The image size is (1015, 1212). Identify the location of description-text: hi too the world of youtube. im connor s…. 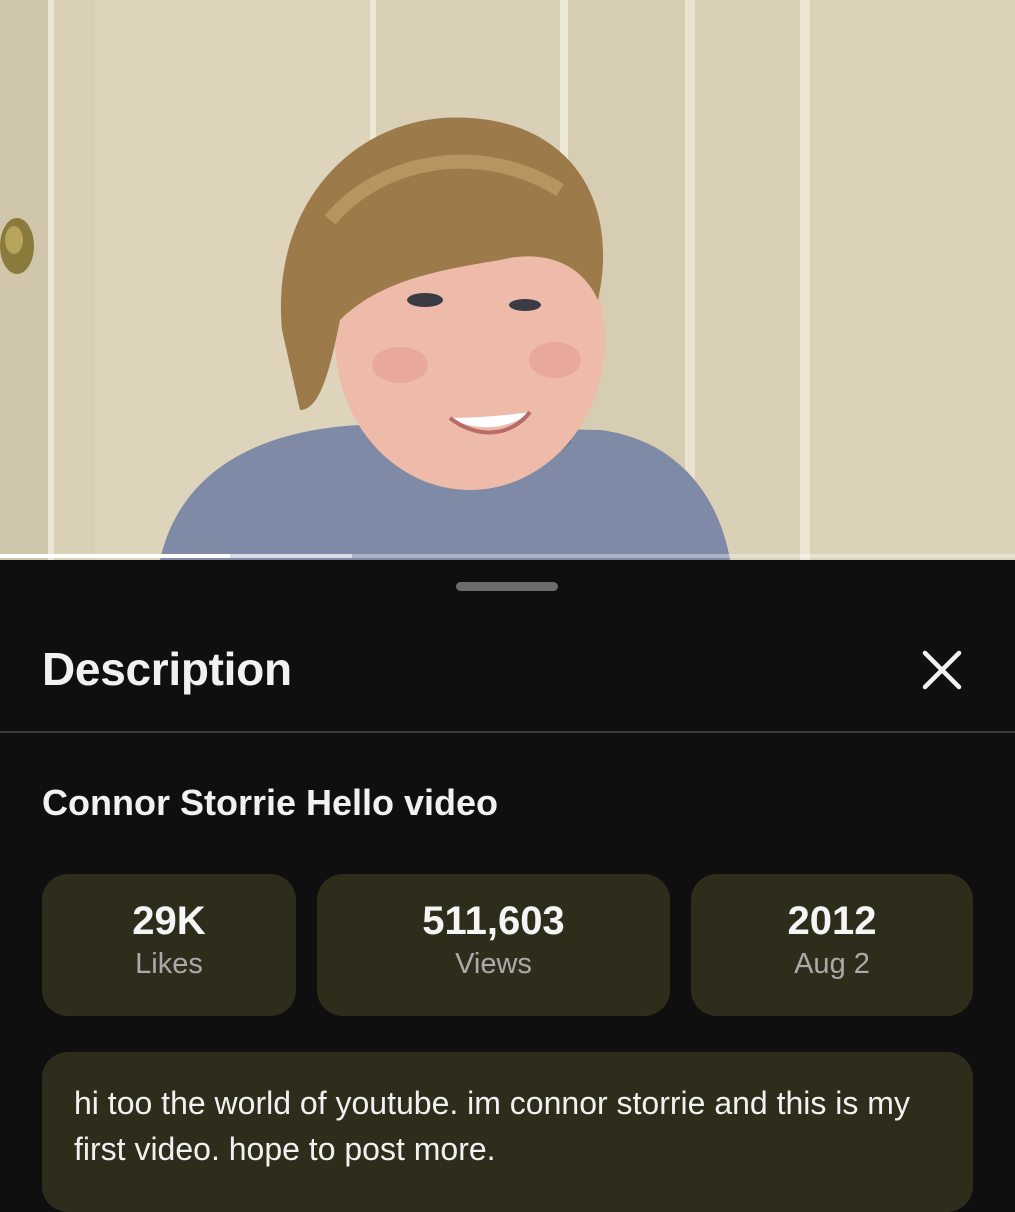
(507, 1132).